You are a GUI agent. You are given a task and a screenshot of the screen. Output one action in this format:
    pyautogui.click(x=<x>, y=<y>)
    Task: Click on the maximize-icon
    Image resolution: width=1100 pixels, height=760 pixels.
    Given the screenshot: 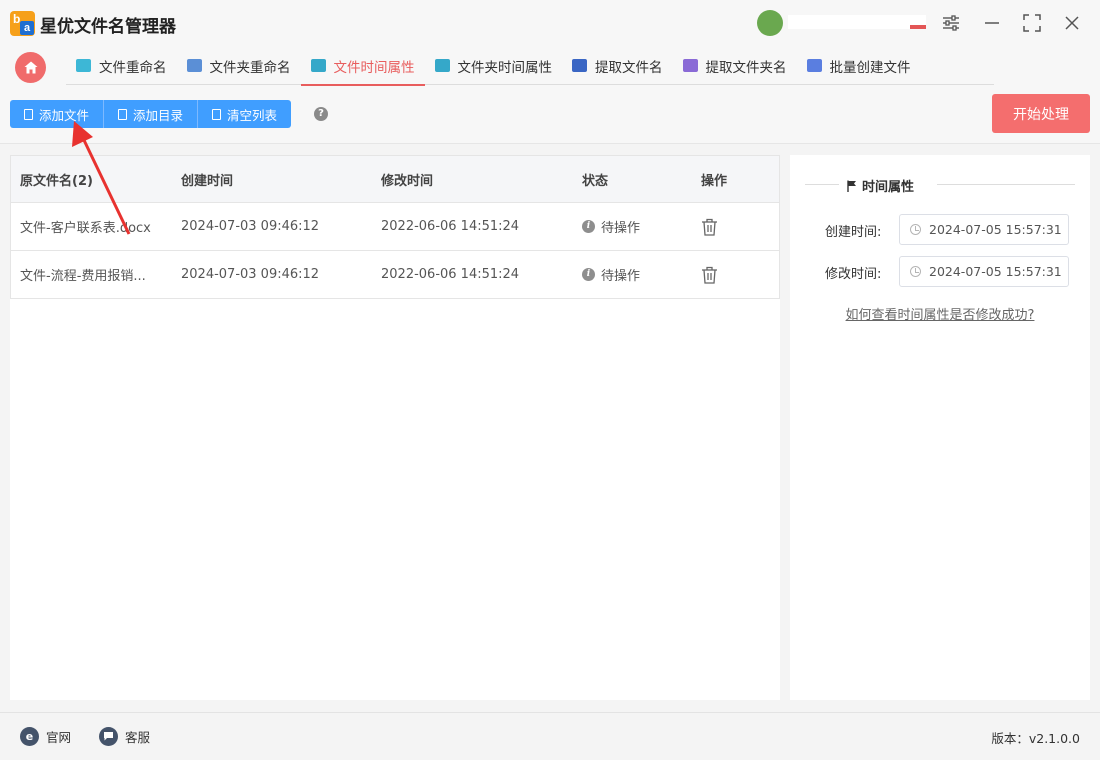 What is the action you would take?
    pyautogui.click(x=1032, y=23)
    